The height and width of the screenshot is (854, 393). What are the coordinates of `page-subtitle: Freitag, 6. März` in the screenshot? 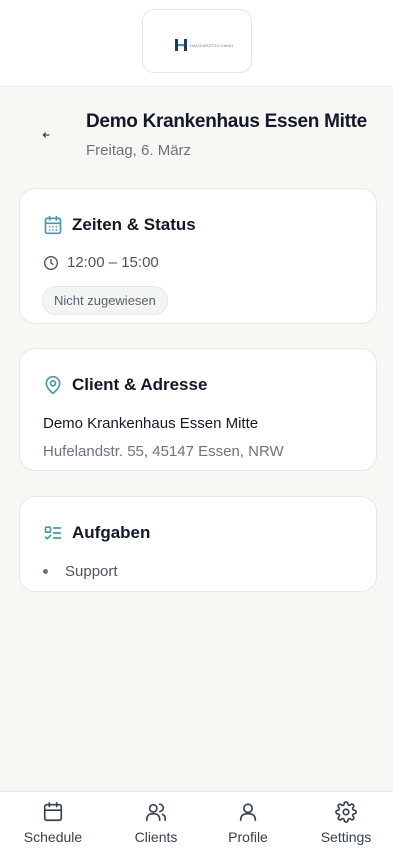 It's located at (139, 150).